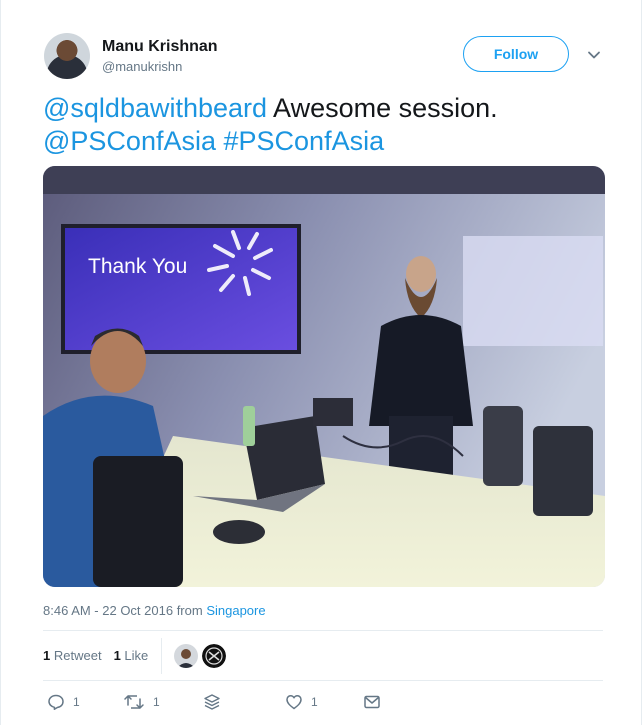 This screenshot has height=725, width=642. I want to click on place-link: Singapore, so click(235, 610).